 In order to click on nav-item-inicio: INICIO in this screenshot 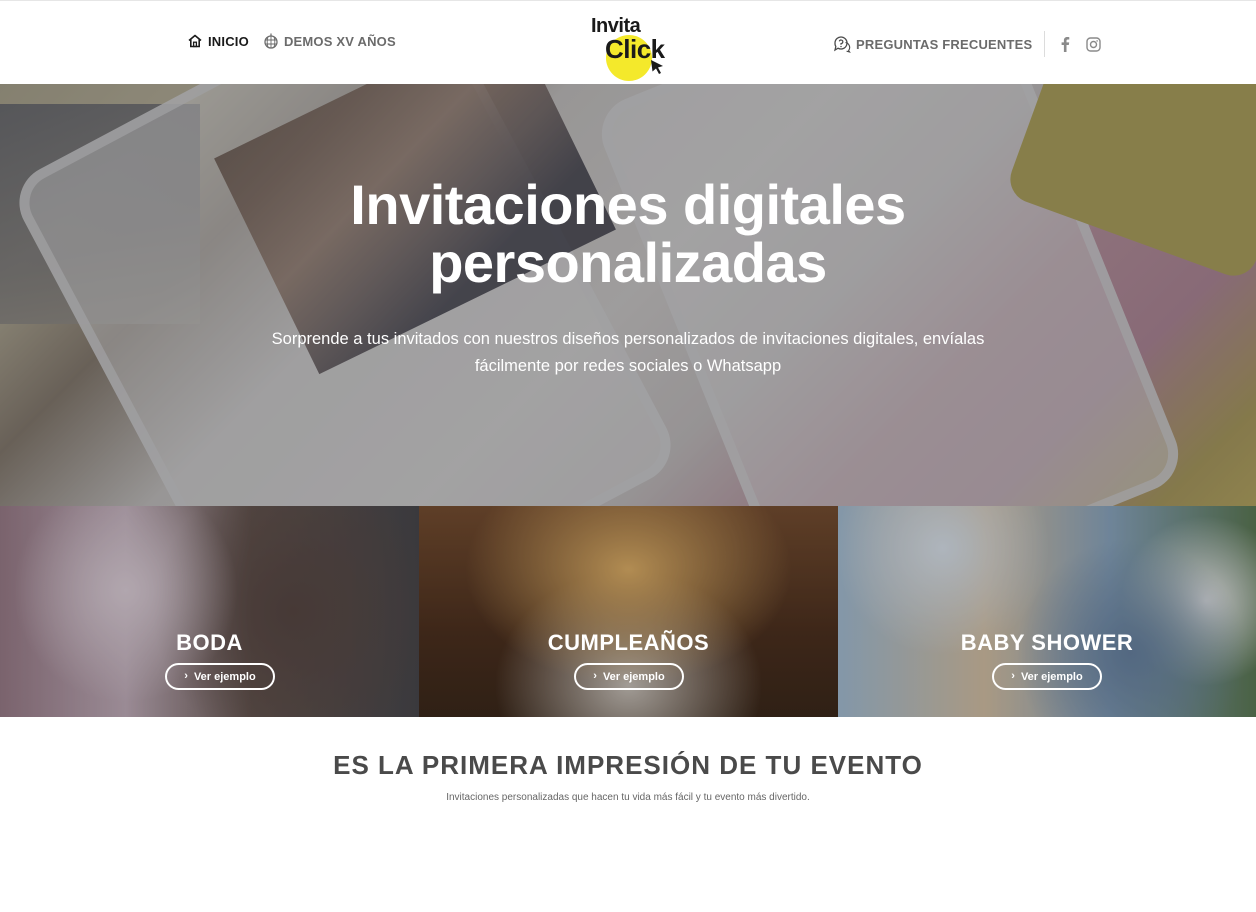, I will do `click(218, 41)`.